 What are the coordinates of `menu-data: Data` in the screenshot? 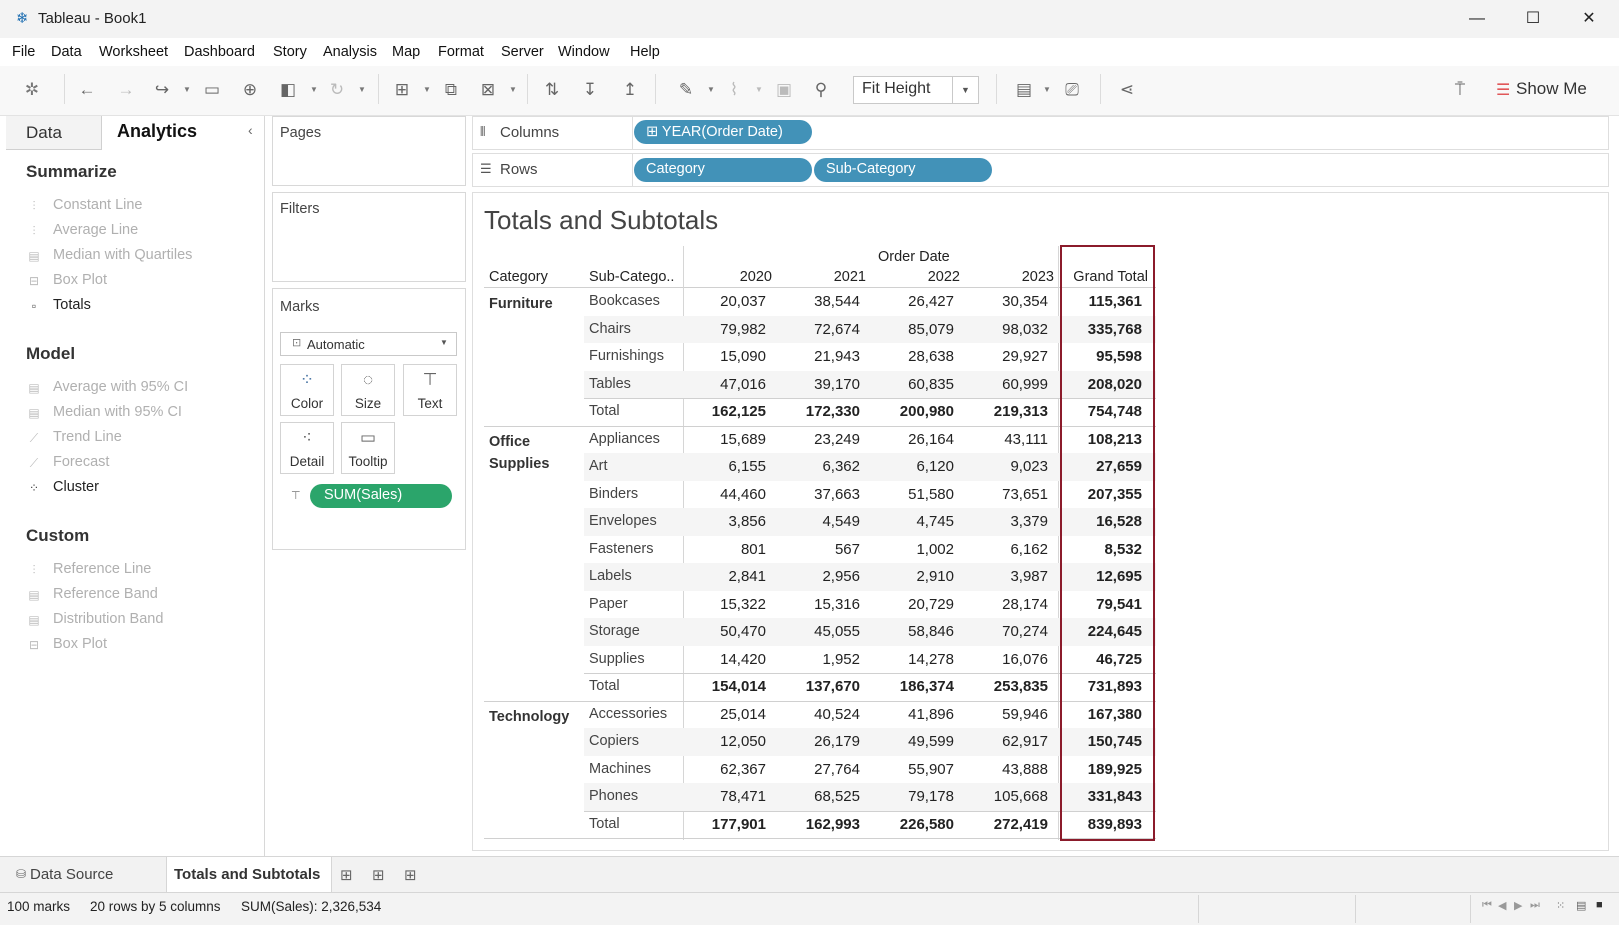 It's located at (66, 52).